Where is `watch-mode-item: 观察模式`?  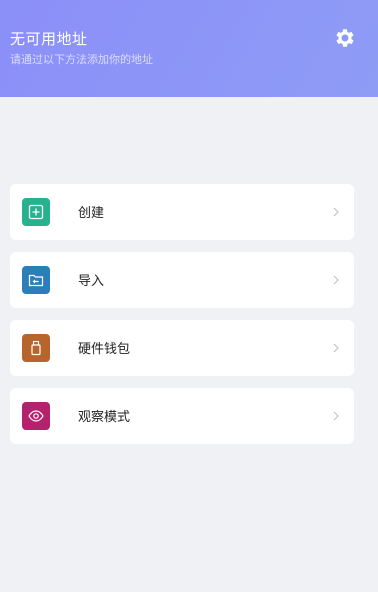
watch-mode-item: 观察模式 is located at coordinates (182, 416).